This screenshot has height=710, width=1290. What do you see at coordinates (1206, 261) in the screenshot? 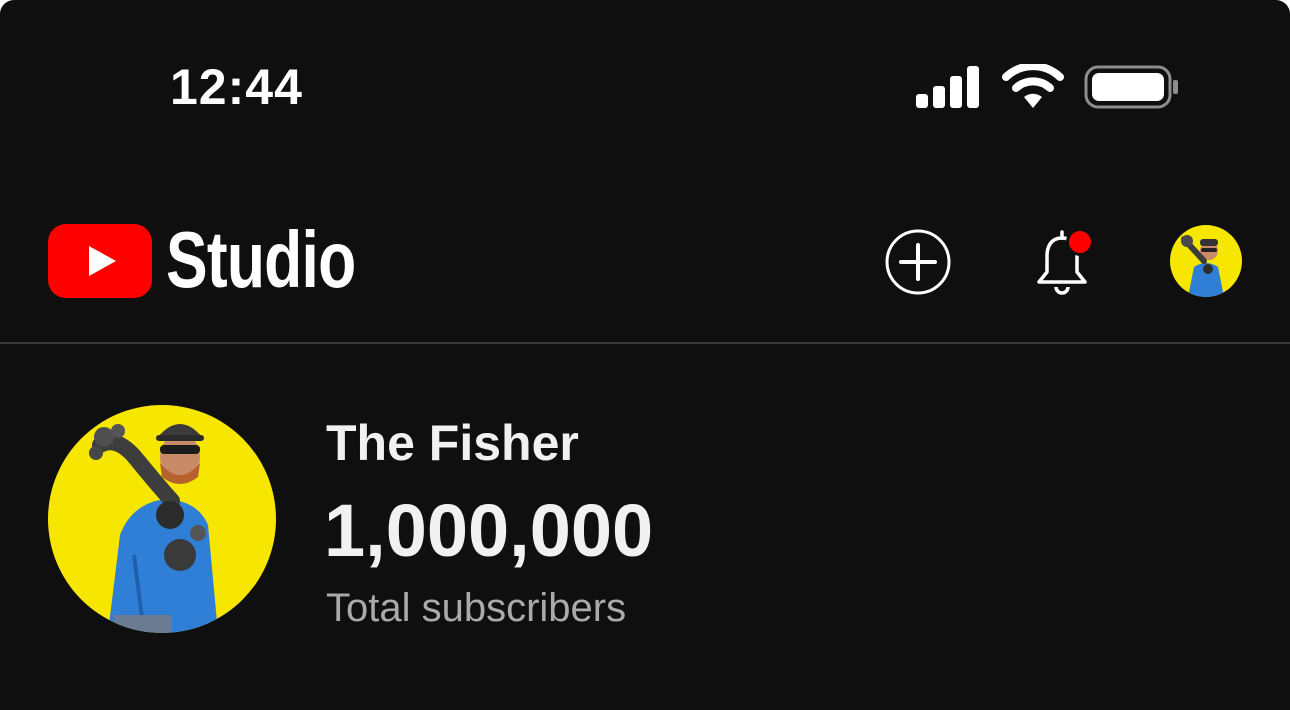
I see `account-avatar` at bounding box center [1206, 261].